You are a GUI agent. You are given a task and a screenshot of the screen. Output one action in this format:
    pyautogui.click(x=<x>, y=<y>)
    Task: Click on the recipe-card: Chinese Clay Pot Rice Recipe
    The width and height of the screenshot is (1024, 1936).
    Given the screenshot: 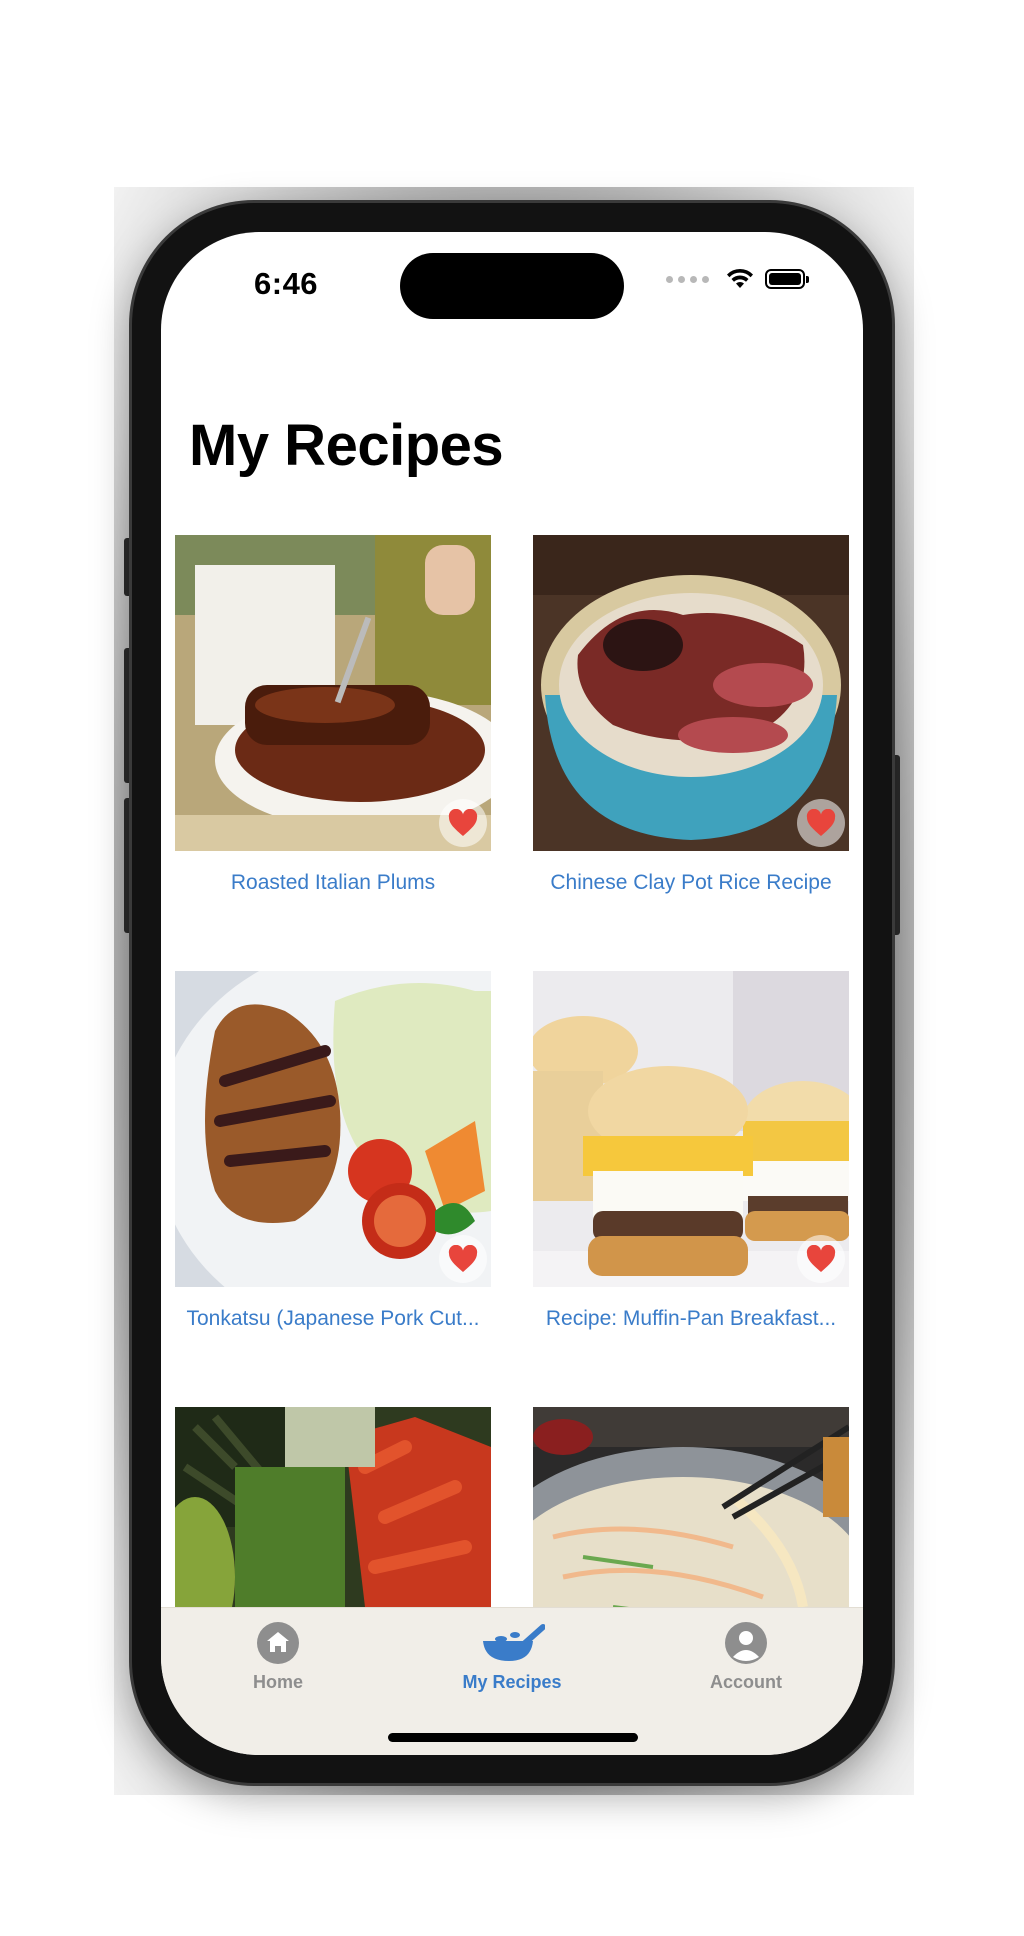 What is the action you would take?
    pyautogui.click(x=691, y=715)
    